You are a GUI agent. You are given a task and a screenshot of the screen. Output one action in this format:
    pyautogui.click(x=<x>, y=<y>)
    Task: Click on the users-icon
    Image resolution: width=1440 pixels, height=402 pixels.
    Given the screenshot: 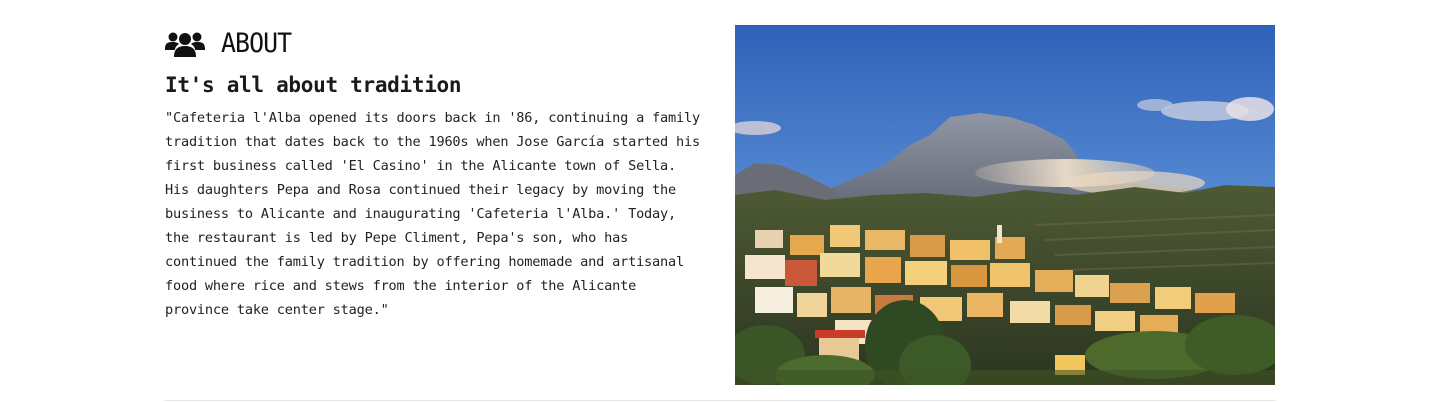 What is the action you would take?
    pyautogui.click(x=185, y=44)
    